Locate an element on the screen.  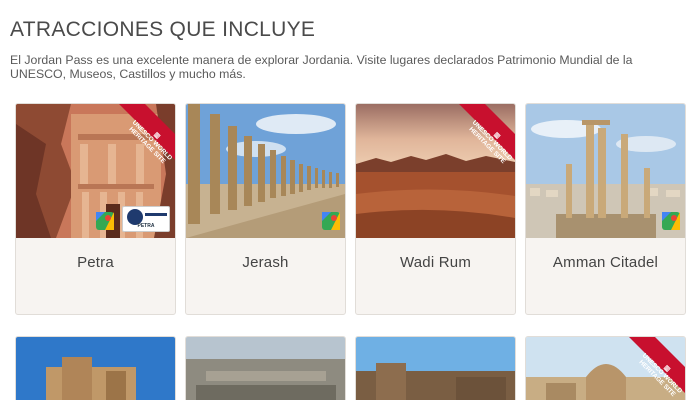
attraction-card-amman-citadel: Amman Citadel is located at coordinates (605, 209).